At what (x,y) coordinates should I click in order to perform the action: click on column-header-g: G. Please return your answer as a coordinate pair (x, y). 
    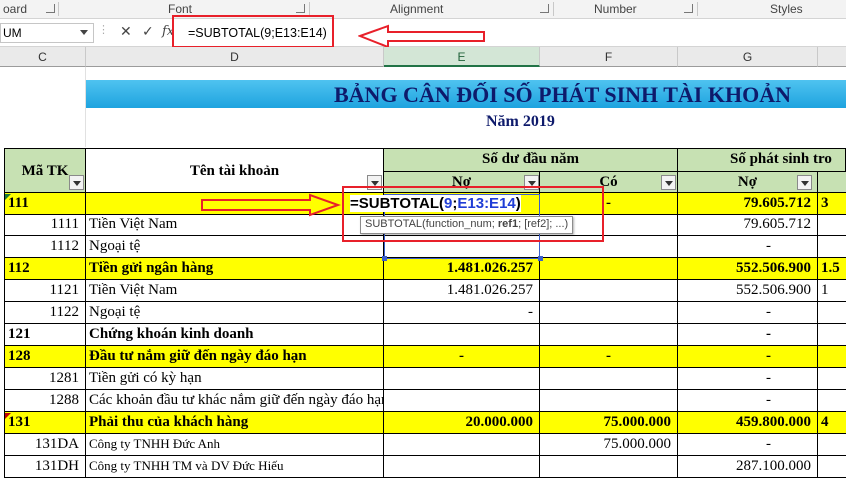
    Looking at the image, I should click on (748, 57).